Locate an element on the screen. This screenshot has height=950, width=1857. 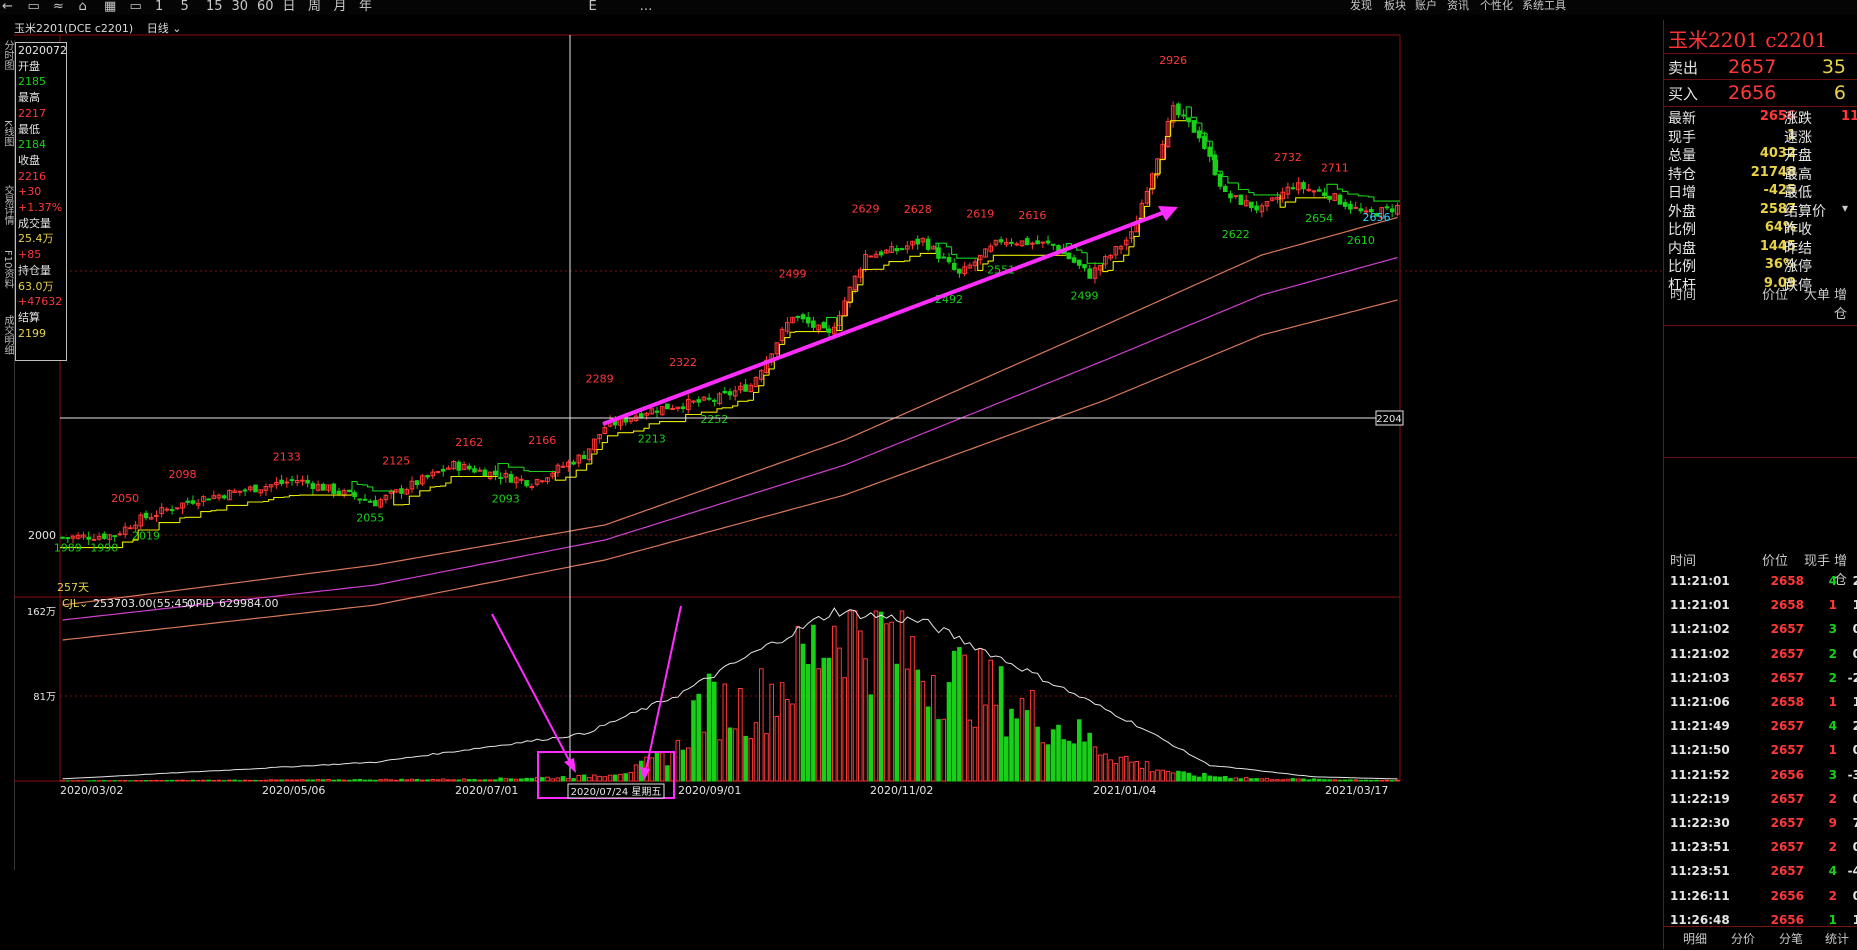
chevron-down-icon: ▾ is located at coordinates (1845, 208).